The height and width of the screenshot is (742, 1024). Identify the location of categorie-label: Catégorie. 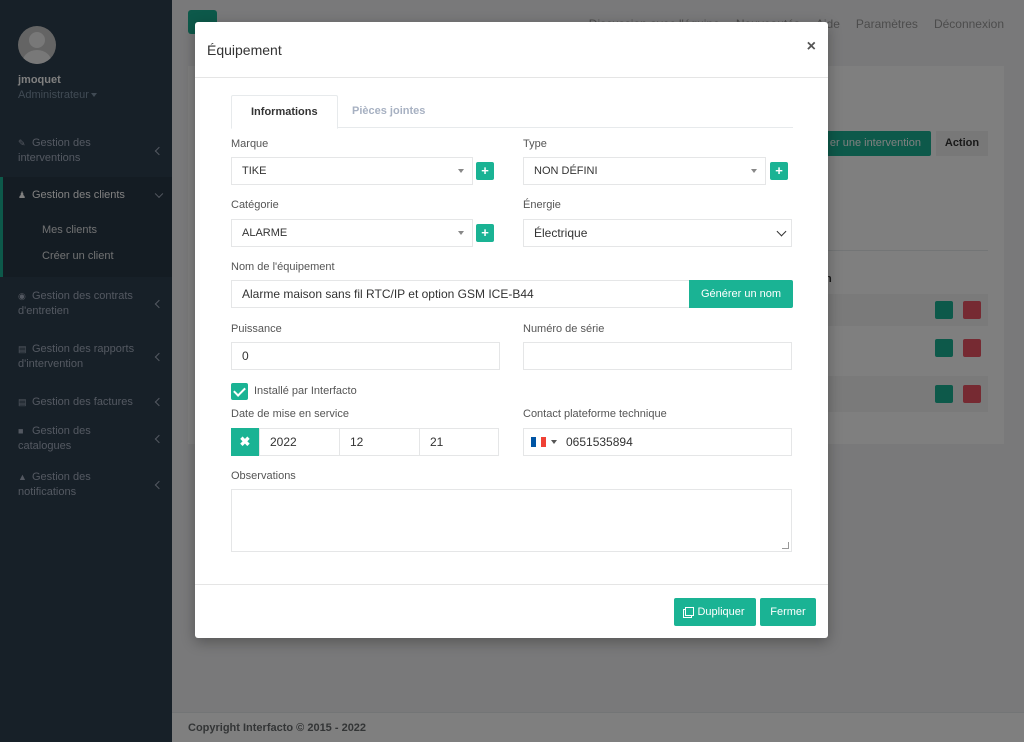
(255, 205).